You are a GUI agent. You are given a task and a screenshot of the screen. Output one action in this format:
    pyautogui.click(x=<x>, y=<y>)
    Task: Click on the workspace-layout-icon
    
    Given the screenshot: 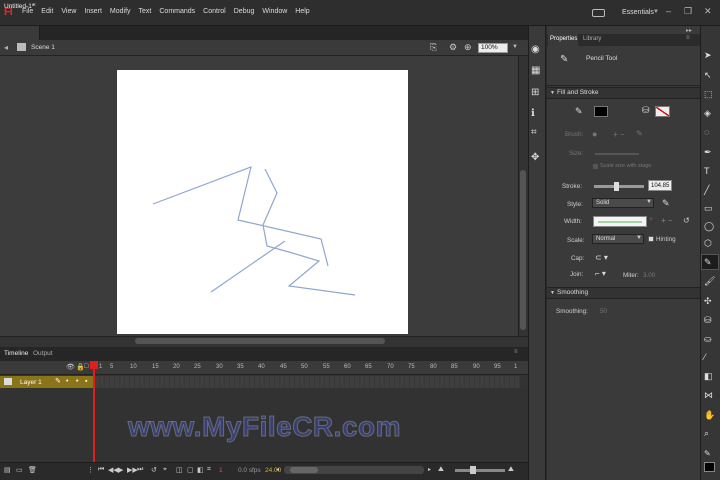 What is the action you would take?
    pyautogui.click(x=598, y=13)
    